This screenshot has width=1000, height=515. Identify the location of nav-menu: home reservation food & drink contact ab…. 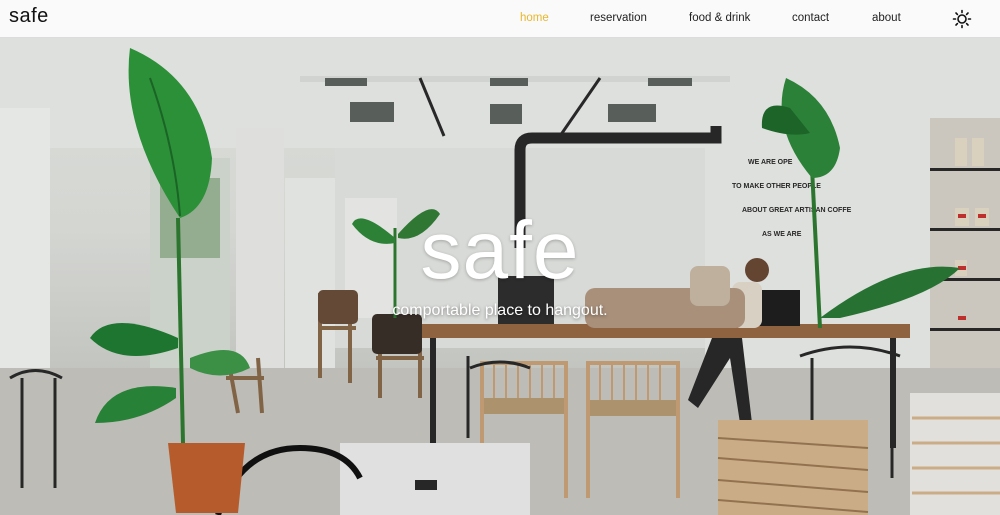
(500, 20).